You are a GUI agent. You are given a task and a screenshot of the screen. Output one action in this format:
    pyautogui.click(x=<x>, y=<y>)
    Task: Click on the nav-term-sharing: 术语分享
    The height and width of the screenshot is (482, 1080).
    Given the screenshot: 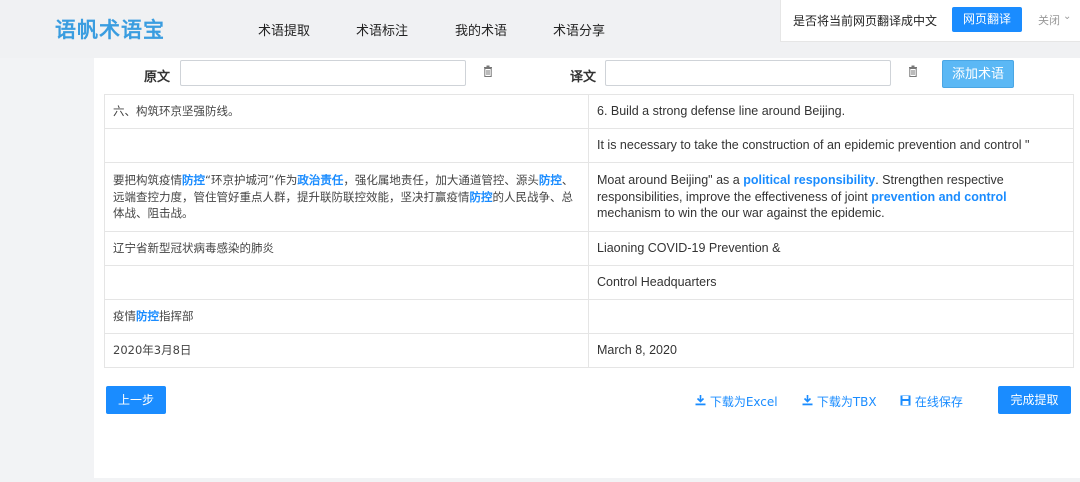 What is the action you would take?
    pyautogui.click(x=579, y=29)
    